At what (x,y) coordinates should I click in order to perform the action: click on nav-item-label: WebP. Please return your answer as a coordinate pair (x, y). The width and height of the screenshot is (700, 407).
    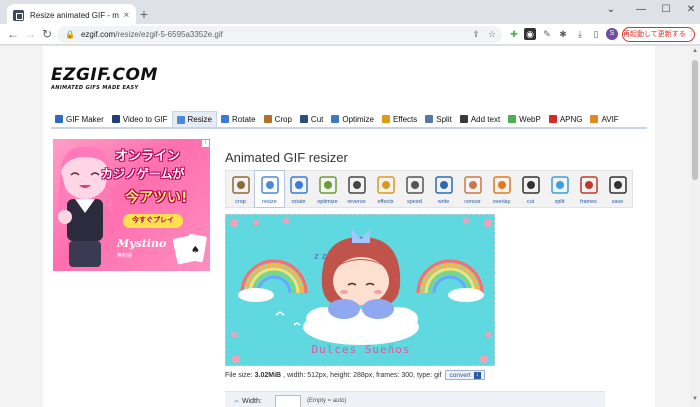
    Looking at the image, I should click on (530, 119).